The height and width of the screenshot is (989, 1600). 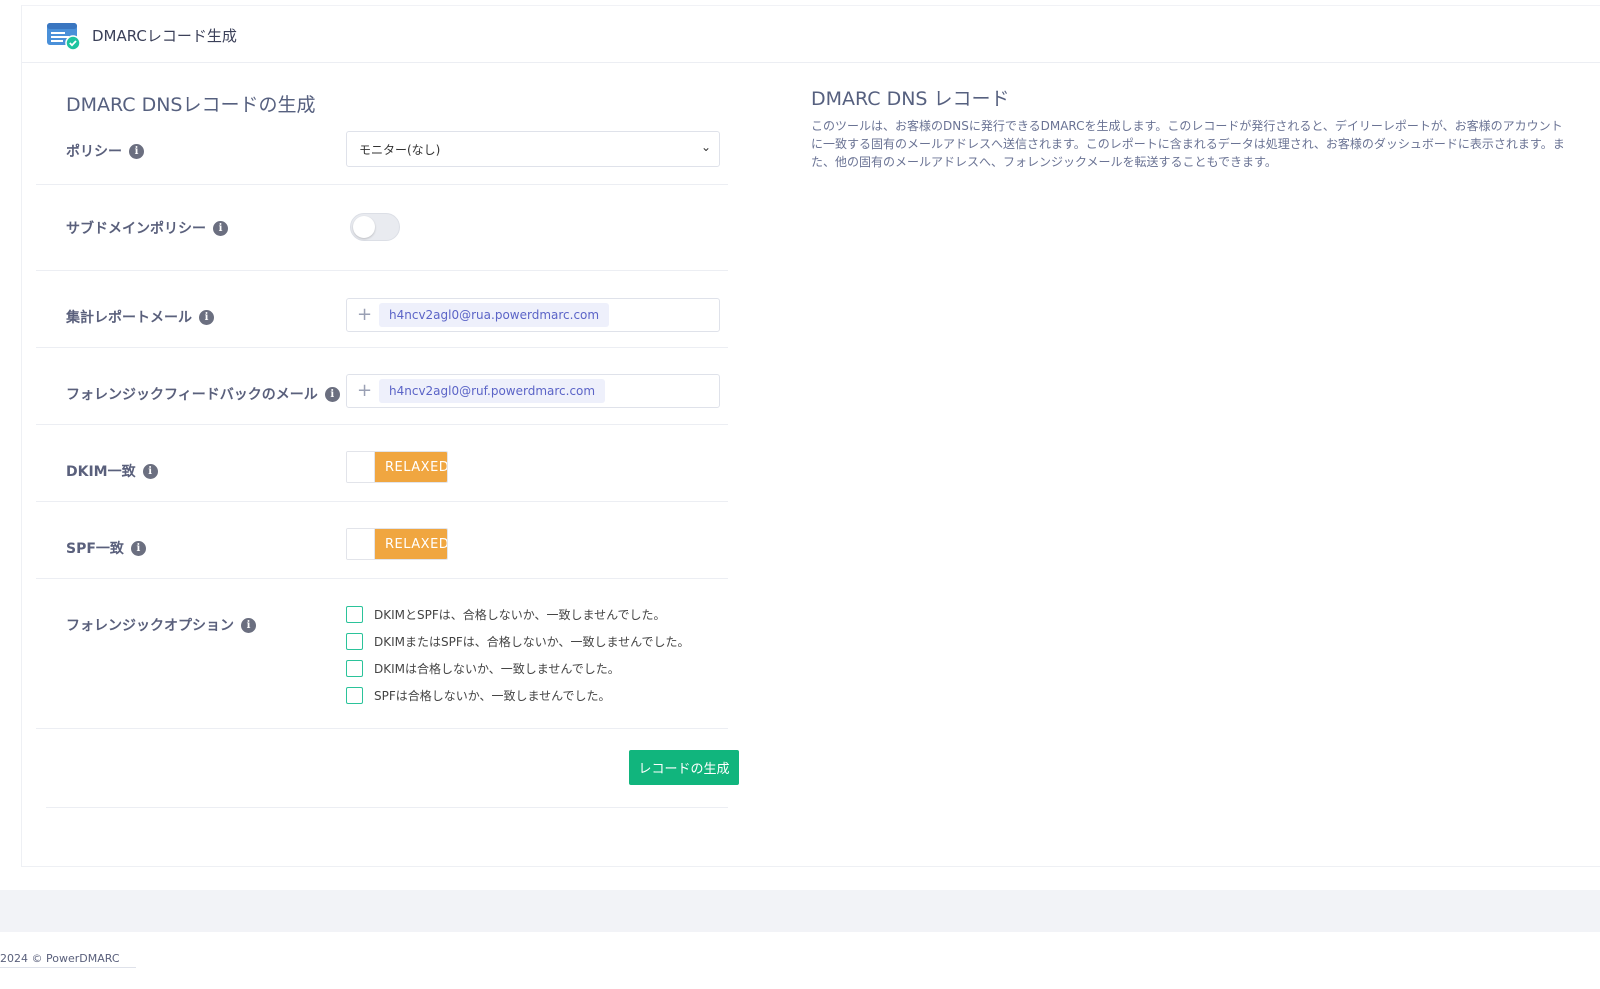 I want to click on subdomain-policy-label: サブドメインポリシー, so click(x=136, y=229).